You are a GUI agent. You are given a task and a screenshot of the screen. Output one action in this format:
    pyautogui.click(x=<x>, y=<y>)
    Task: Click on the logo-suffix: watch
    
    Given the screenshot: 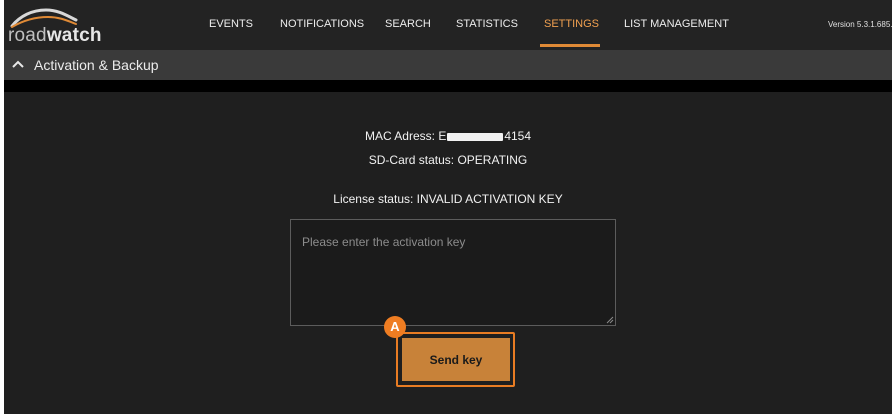 What is the action you would take?
    pyautogui.click(x=74, y=35)
    